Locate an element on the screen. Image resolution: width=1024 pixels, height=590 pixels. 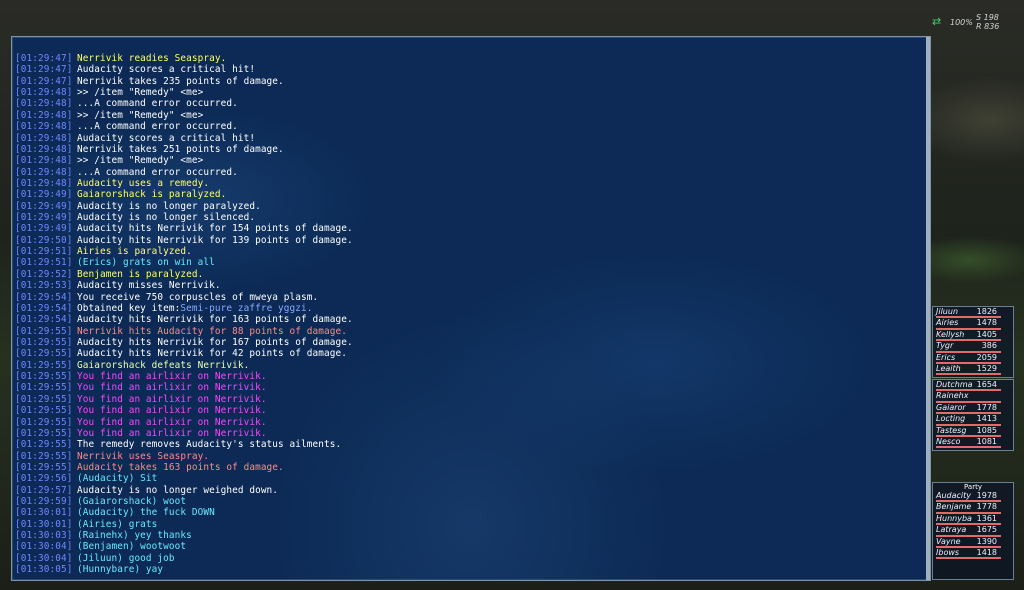
party-member: Leaith 1529 is located at coordinates (973, 370).